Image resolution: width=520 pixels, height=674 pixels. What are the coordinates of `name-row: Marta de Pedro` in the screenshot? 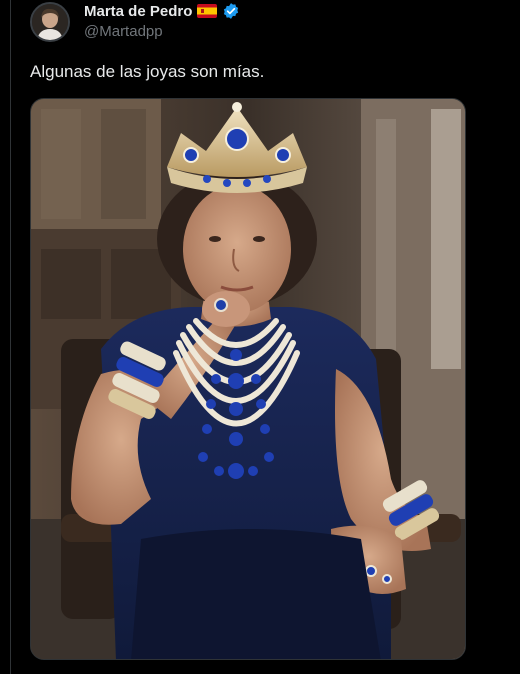 It's located at (162, 11).